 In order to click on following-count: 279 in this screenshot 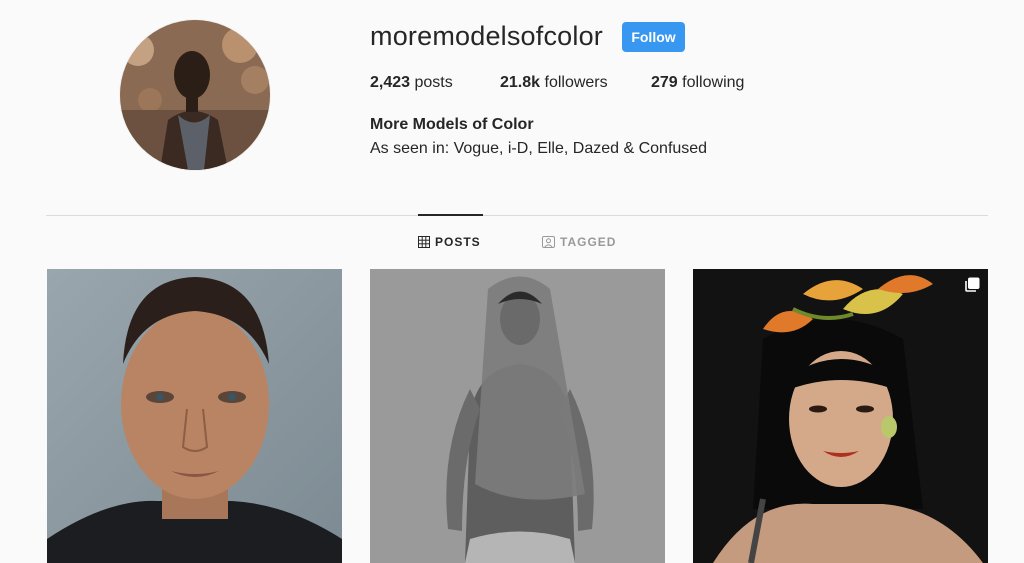, I will do `click(664, 82)`.